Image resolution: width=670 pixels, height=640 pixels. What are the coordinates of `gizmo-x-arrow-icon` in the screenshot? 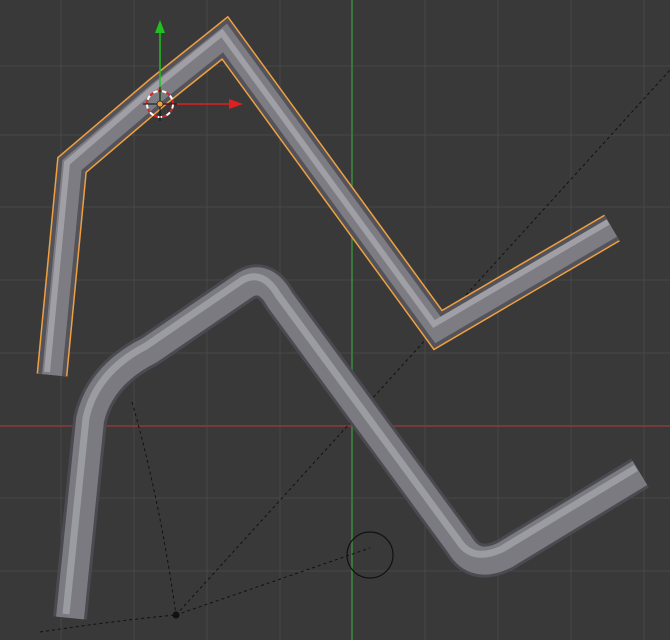 It's located at (236, 104).